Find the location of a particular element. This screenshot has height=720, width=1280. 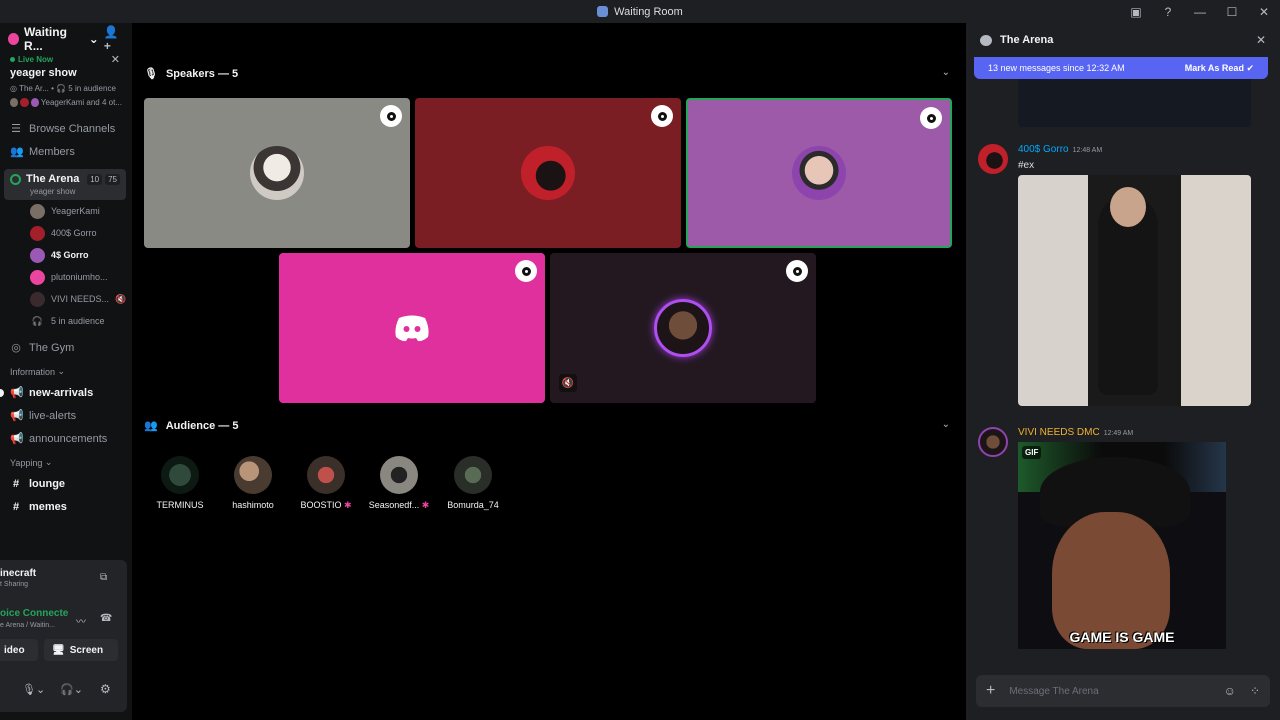

apps-icon: ⁘ is located at coordinates (1255, 691).